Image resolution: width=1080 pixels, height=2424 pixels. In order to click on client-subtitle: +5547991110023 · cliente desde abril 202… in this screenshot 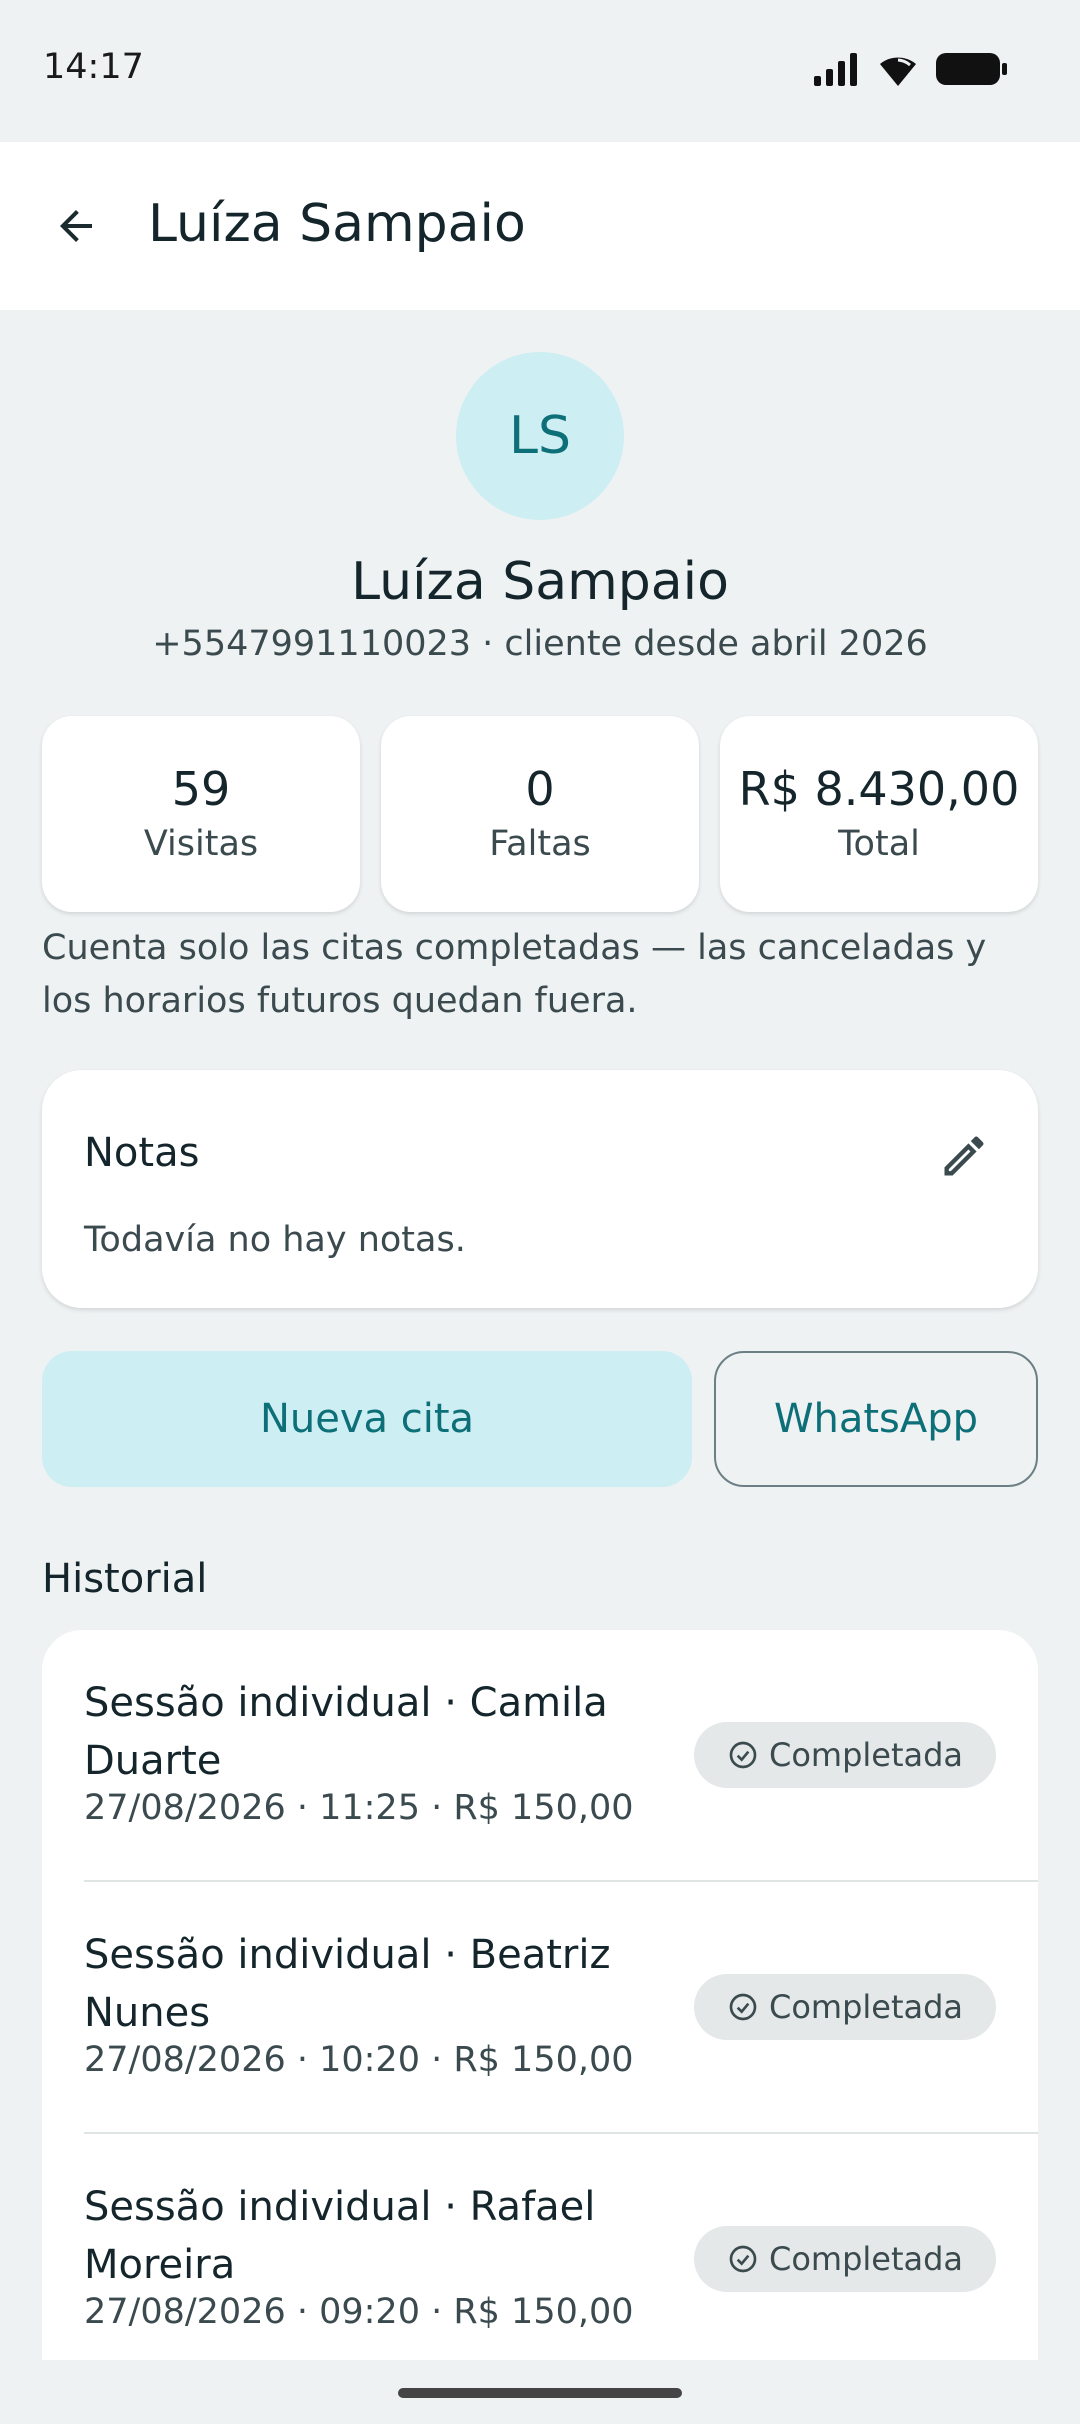, I will do `click(540, 644)`.